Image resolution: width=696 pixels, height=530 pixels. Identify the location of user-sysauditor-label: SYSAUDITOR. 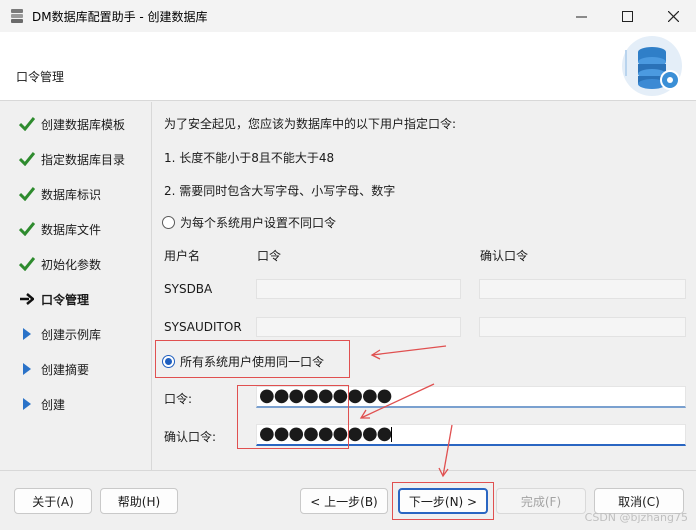
(203, 327).